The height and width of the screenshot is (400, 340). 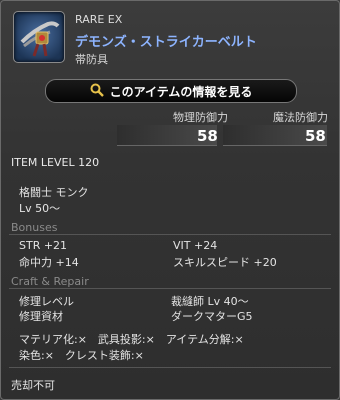 What do you see at coordinates (170, 234) in the screenshot?
I see `bonuses-divider` at bounding box center [170, 234].